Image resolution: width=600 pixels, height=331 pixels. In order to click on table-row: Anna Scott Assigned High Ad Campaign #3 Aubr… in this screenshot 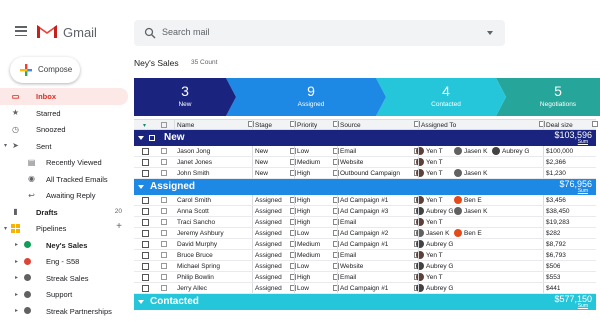, I will do `click(365, 211)`.